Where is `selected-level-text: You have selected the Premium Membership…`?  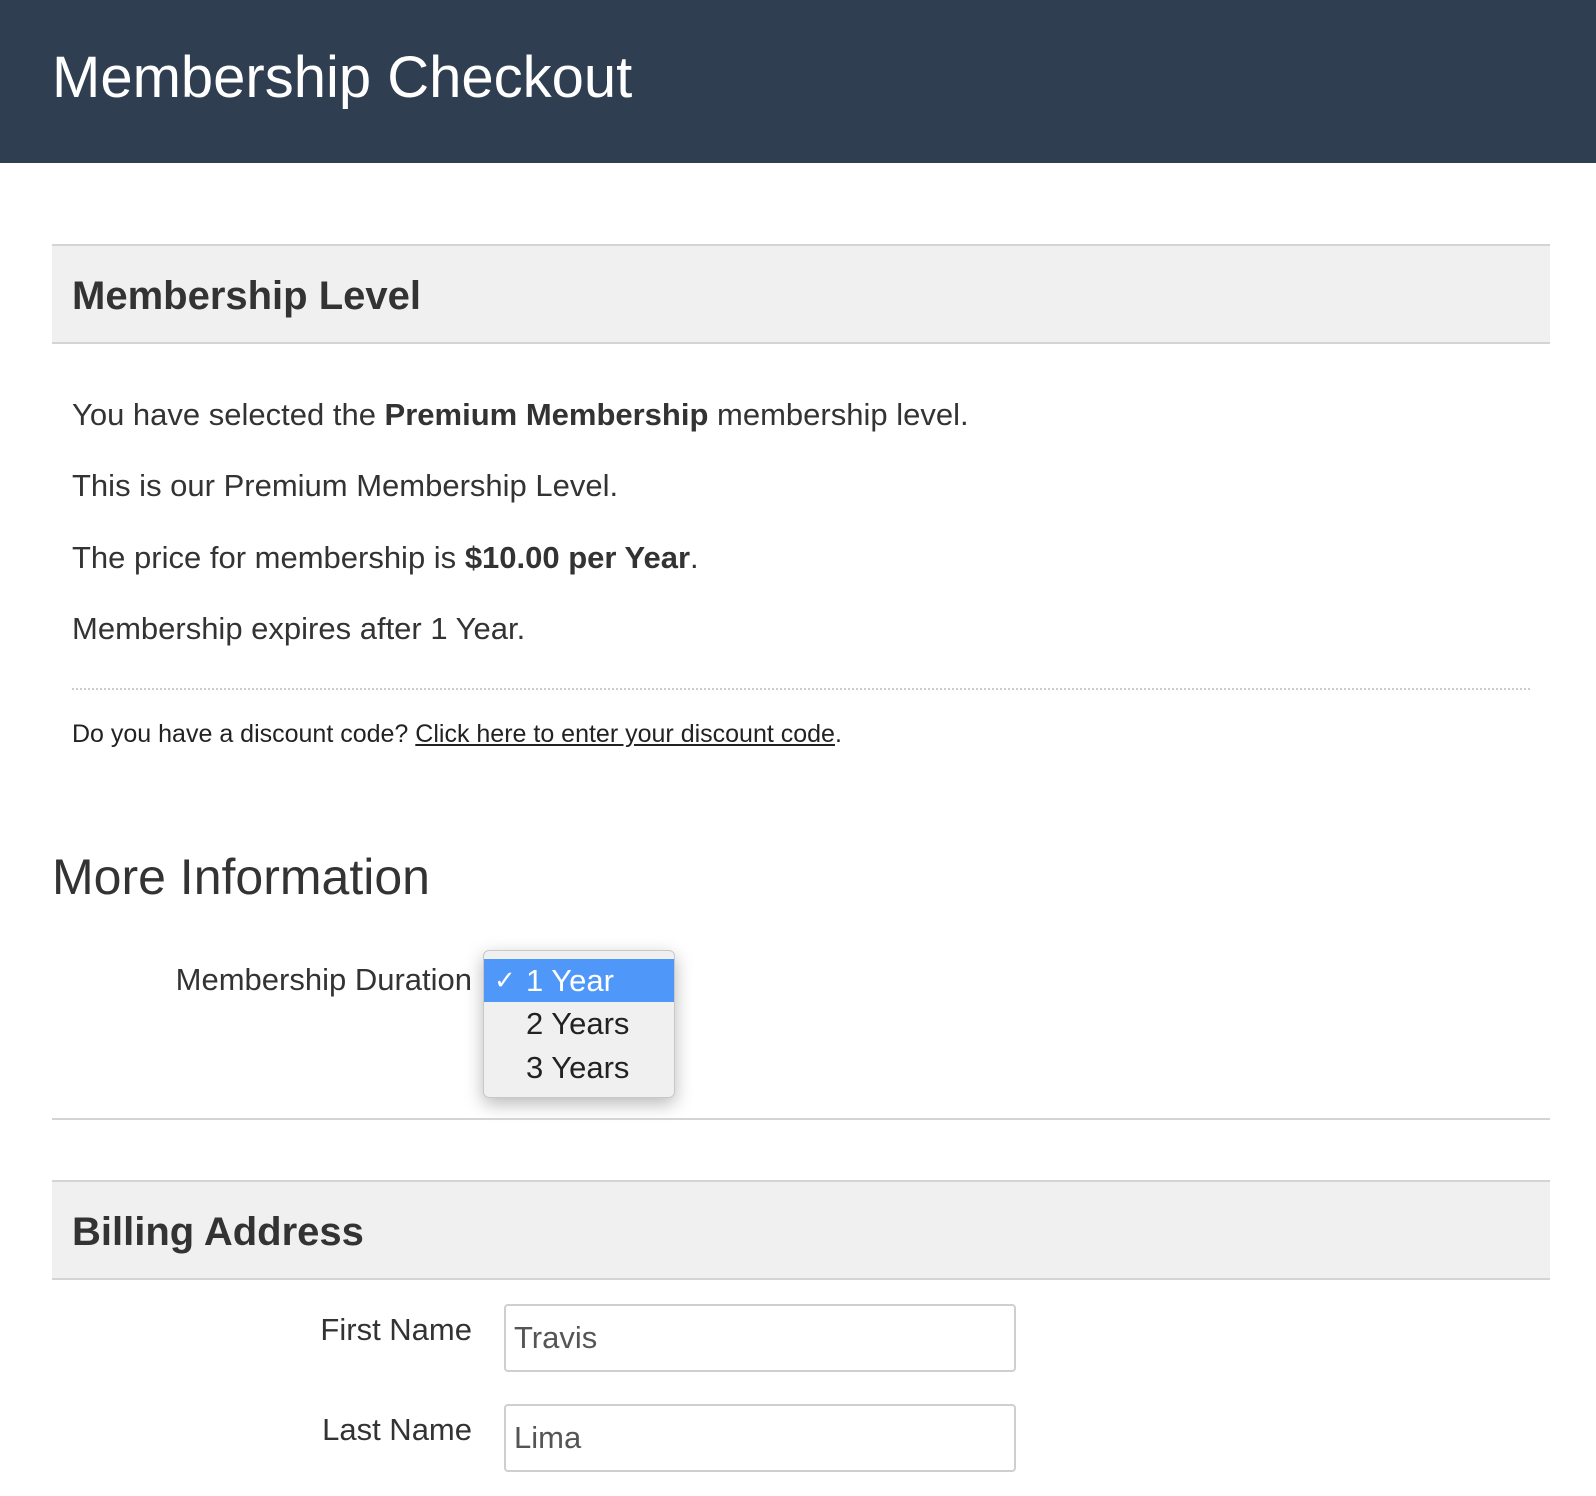
selected-level-text: You have selected the Premium Membership… is located at coordinates (520, 414).